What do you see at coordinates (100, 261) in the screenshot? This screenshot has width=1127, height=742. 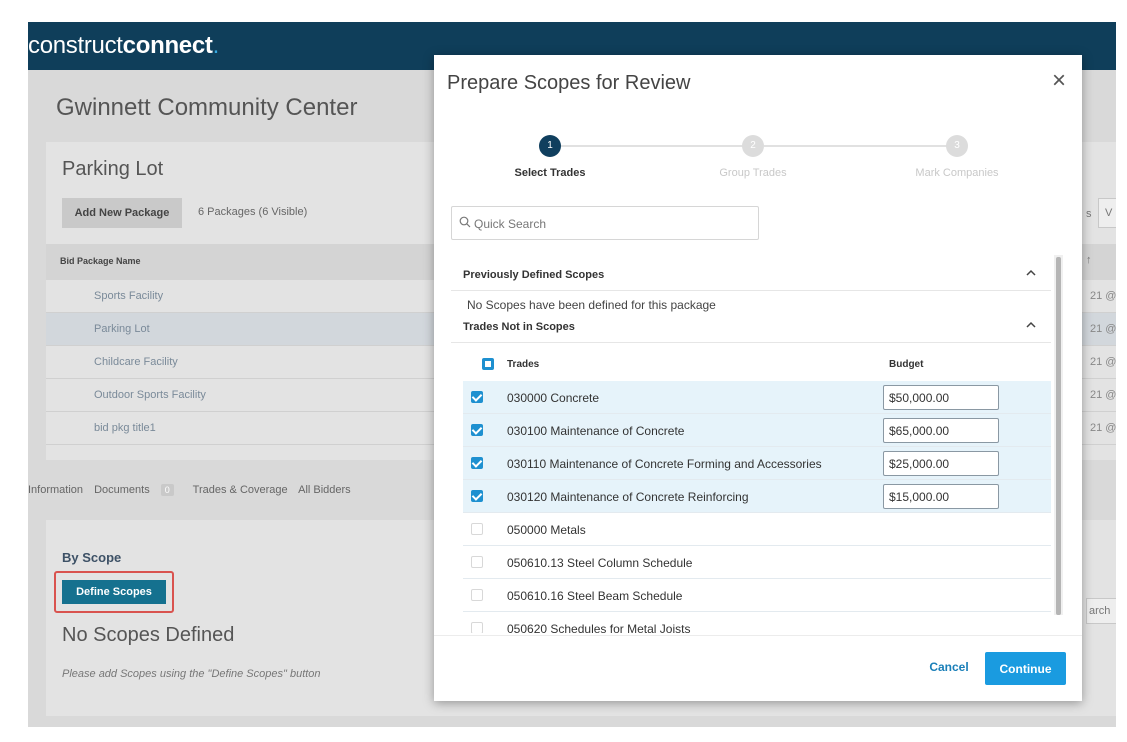 I see `bid-package-name-column: Bid Package Name` at bounding box center [100, 261].